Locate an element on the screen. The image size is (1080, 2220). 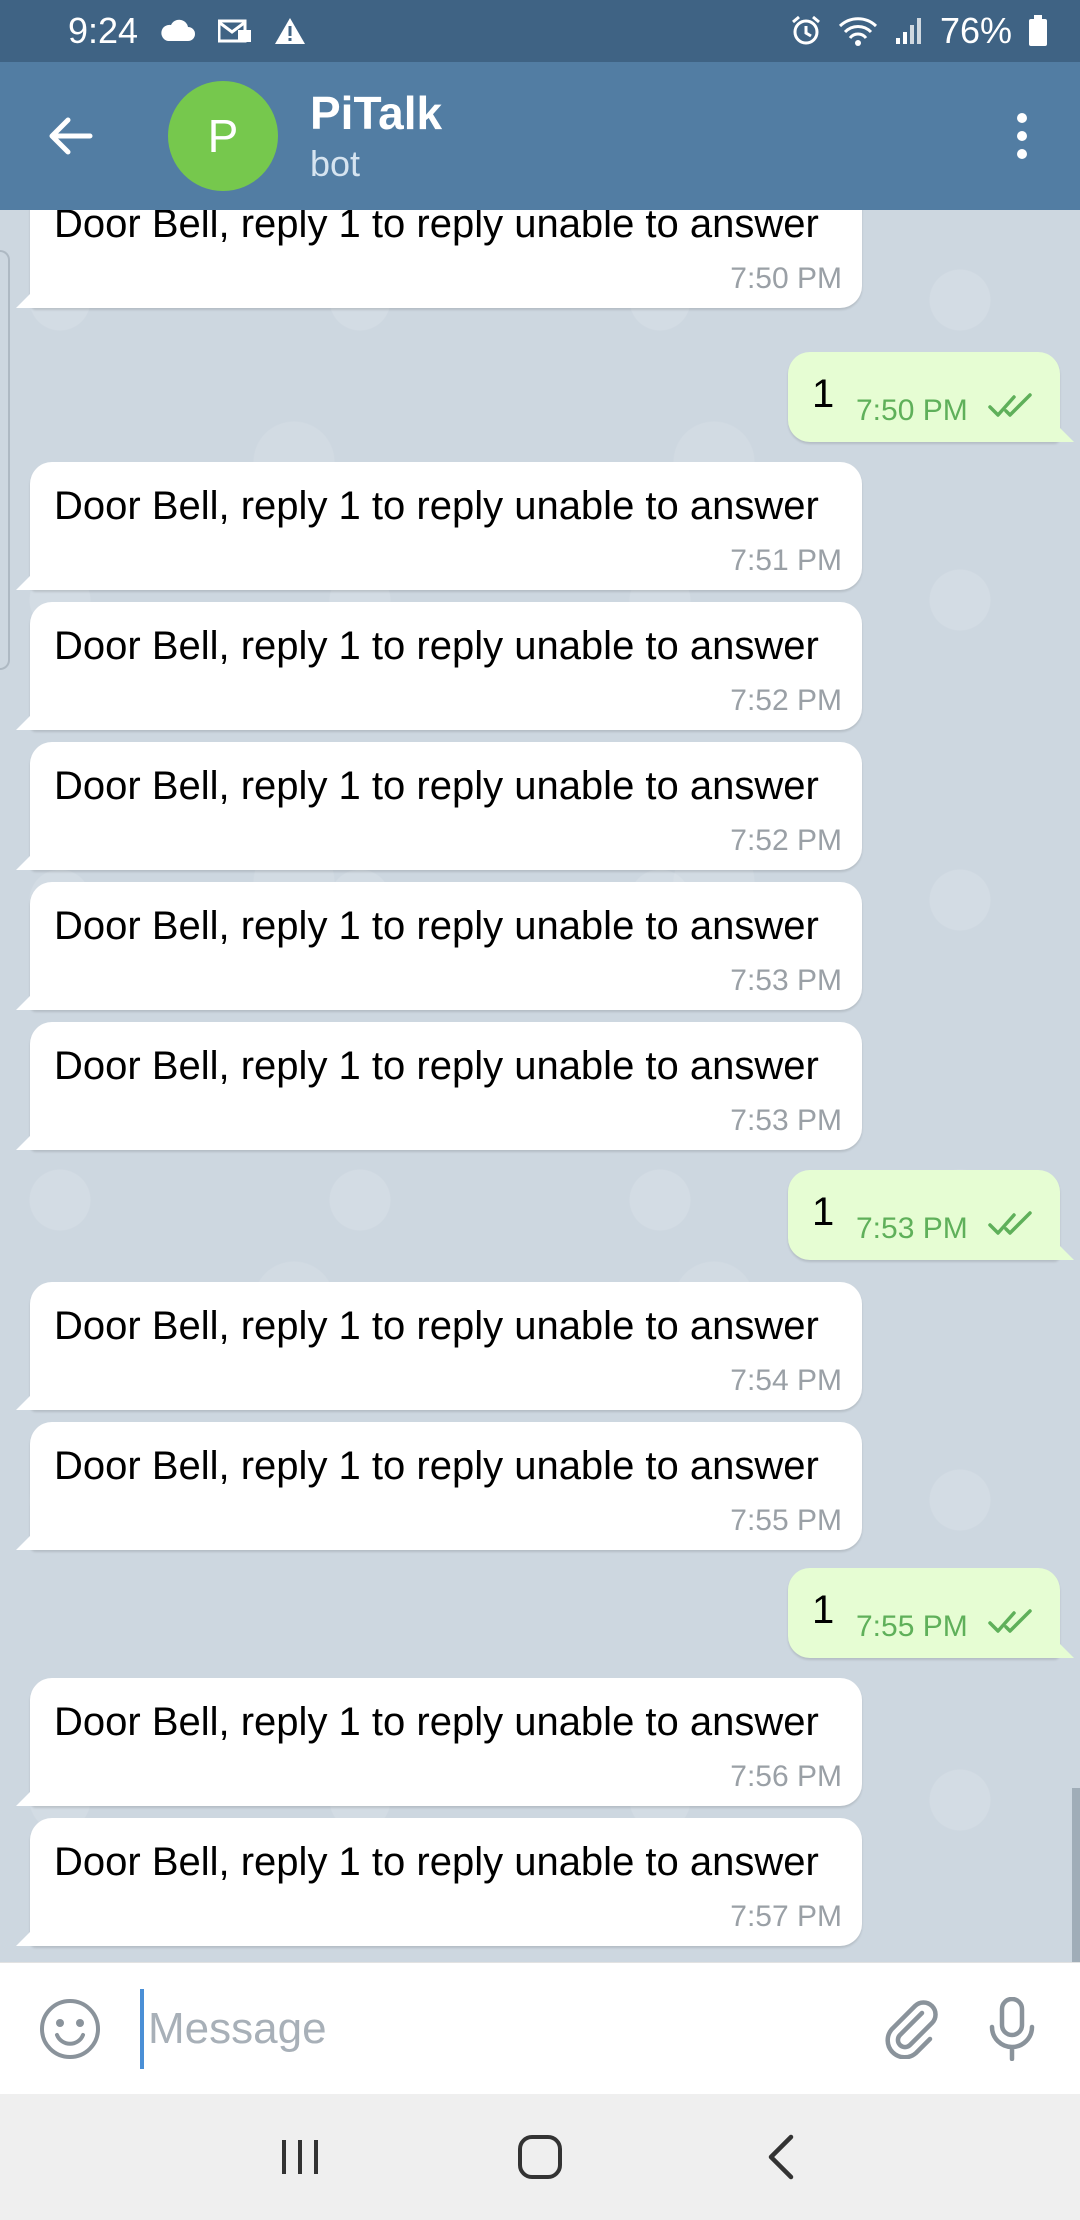
outgoing-message: 1 7:53 PM is located at coordinates (924, 1215).